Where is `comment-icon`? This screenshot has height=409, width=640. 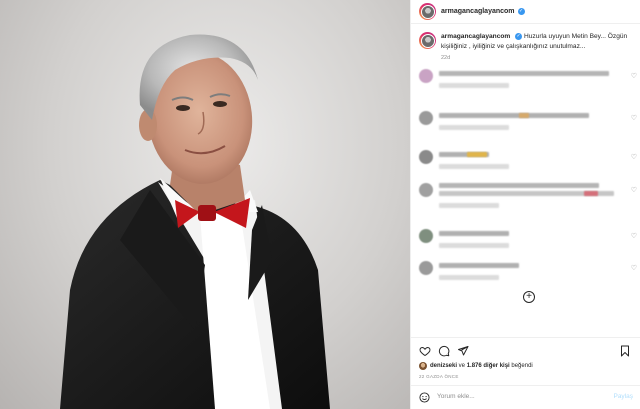 comment-icon is located at coordinates (444, 351).